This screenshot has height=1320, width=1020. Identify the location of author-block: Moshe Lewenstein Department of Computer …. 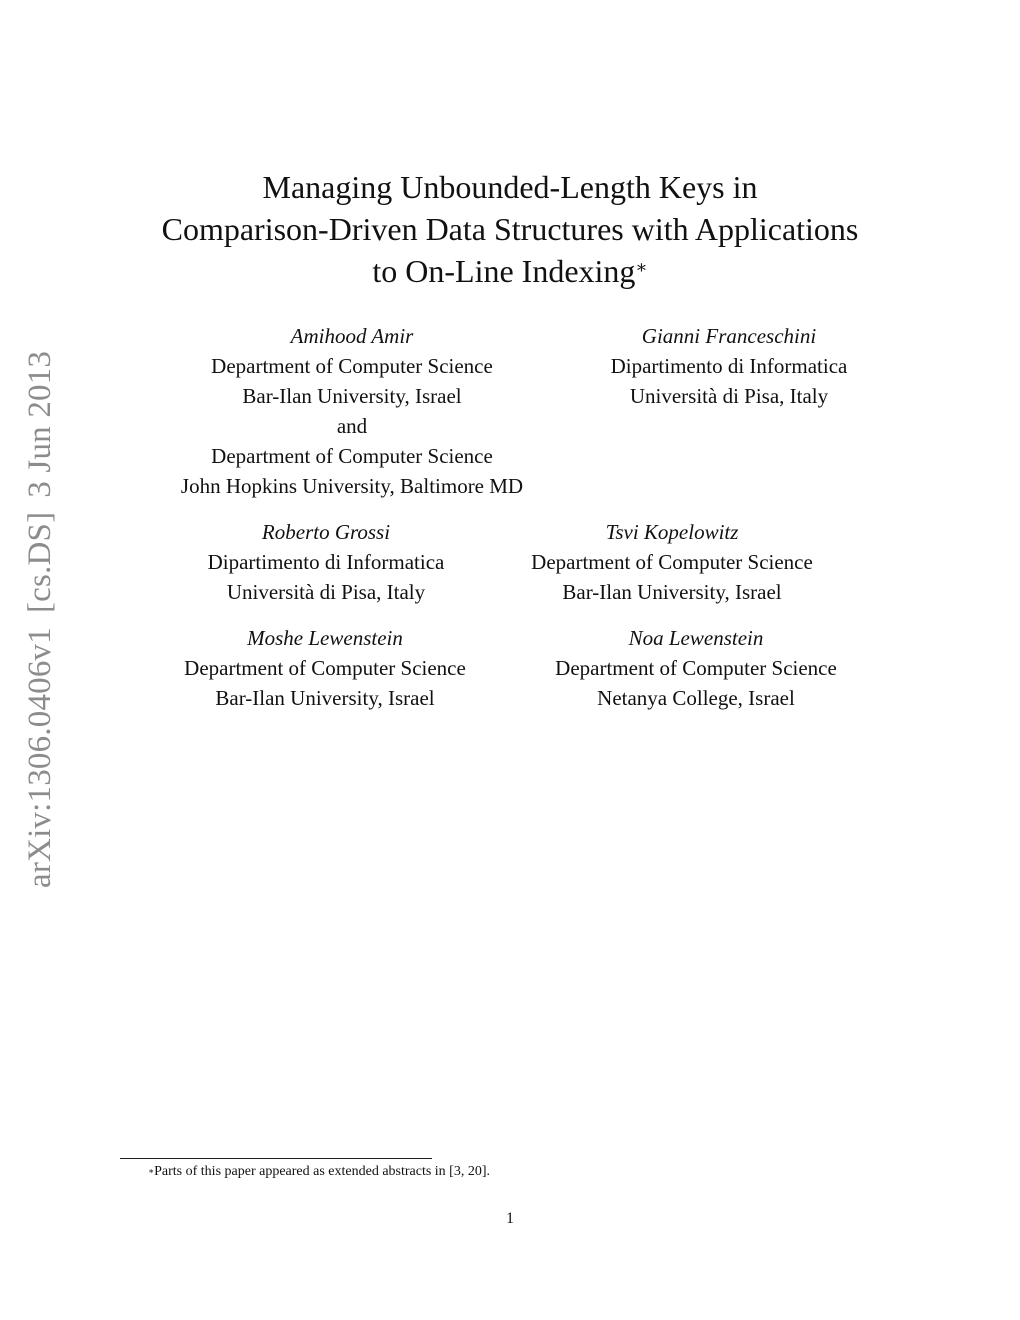
(325, 668).